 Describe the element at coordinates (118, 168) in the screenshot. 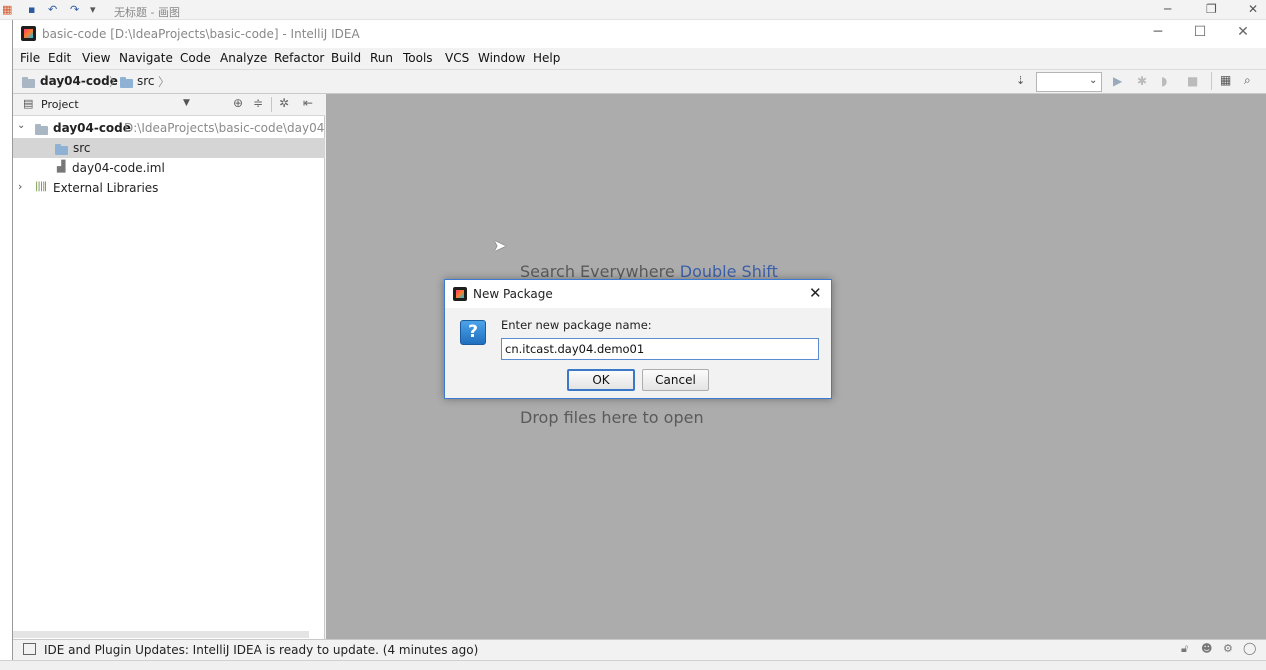

I see `tree-iml-label: day04-code.iml` at that location.